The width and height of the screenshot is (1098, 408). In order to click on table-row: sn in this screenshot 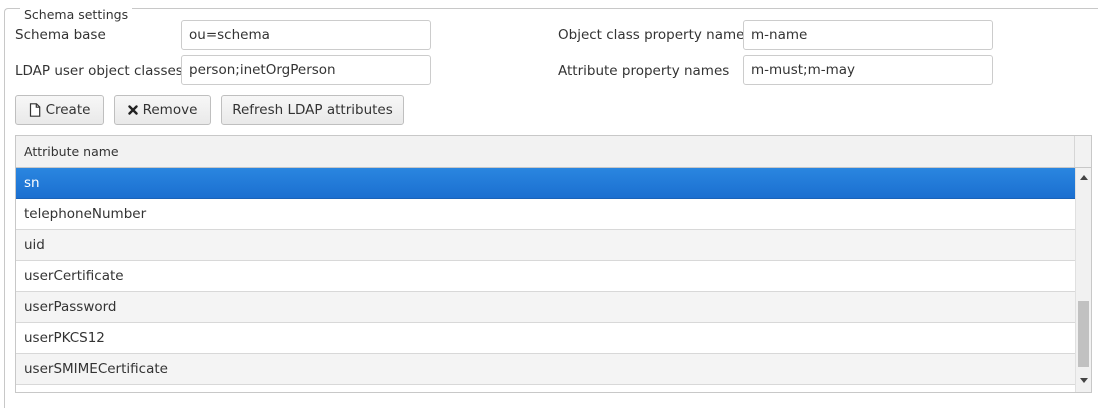, I will do `click(545, 183)`.